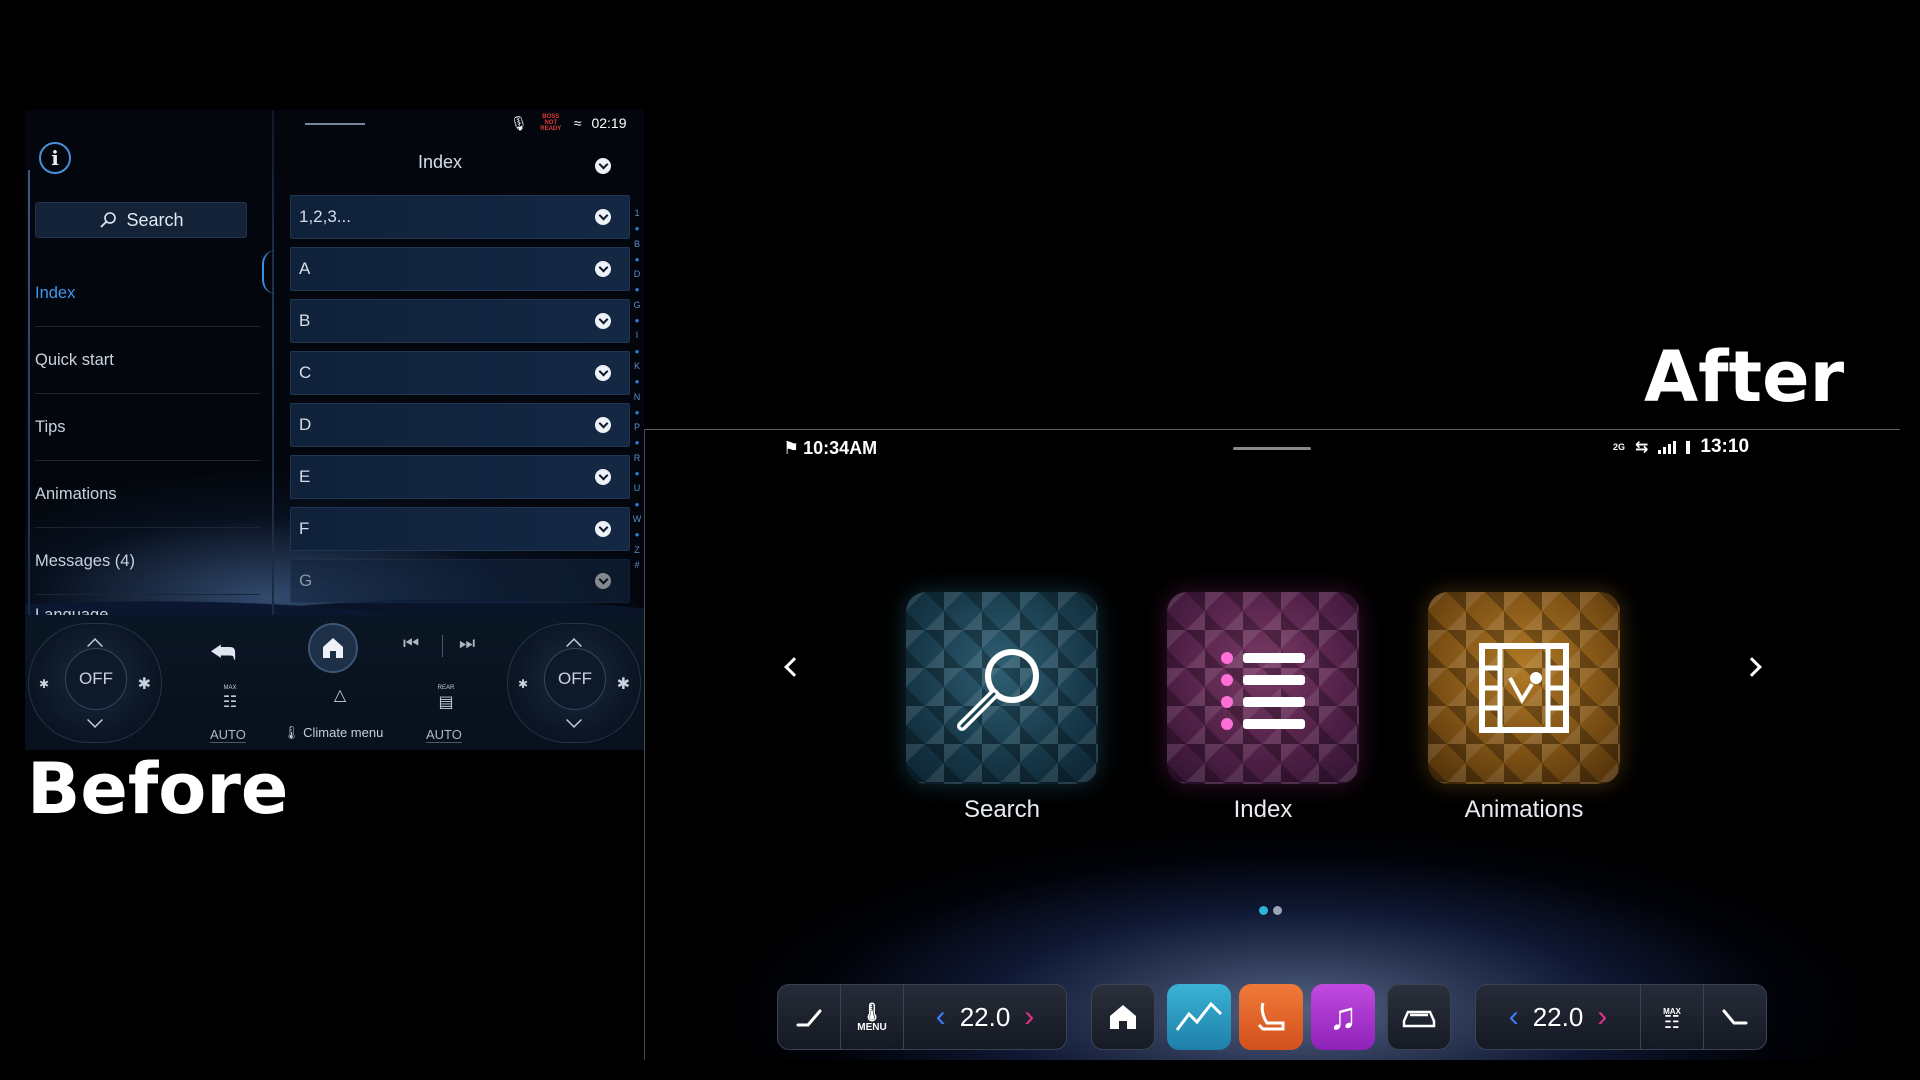 The height and width of the screenshot is (1080, 1920). I want to click on clock-left: 10:34AM, so click(840, 448).